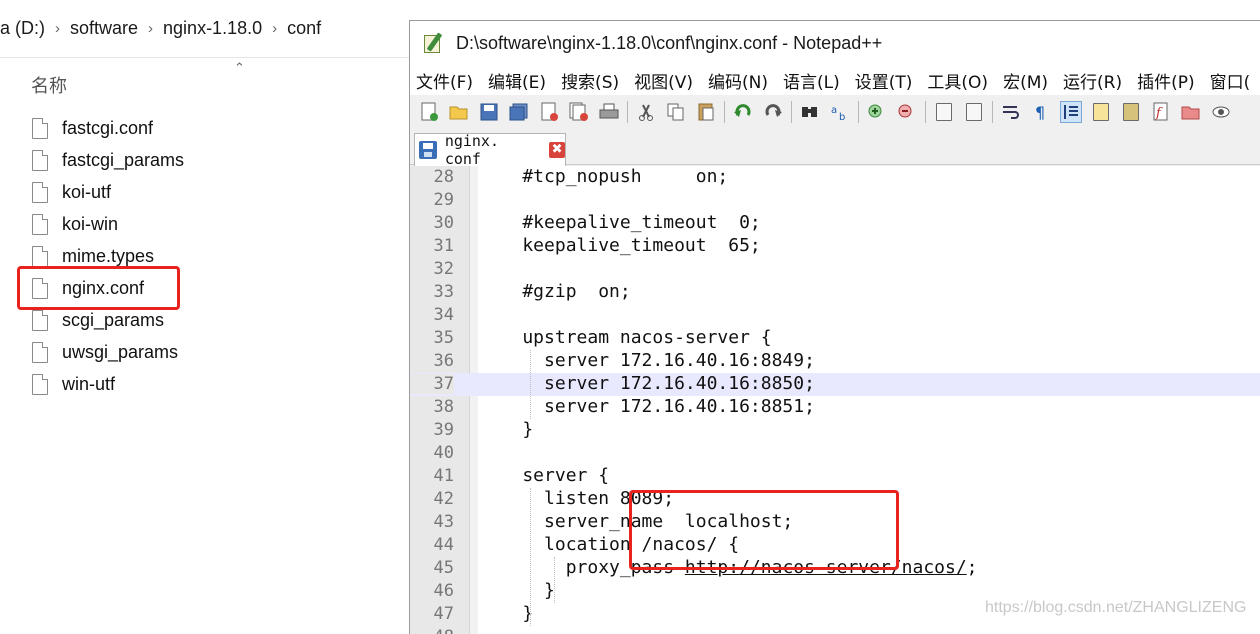 Image resolution: width=1260 pixels, height=634 pixels. I want to click on highlight-box-servers, so click(764, 530).